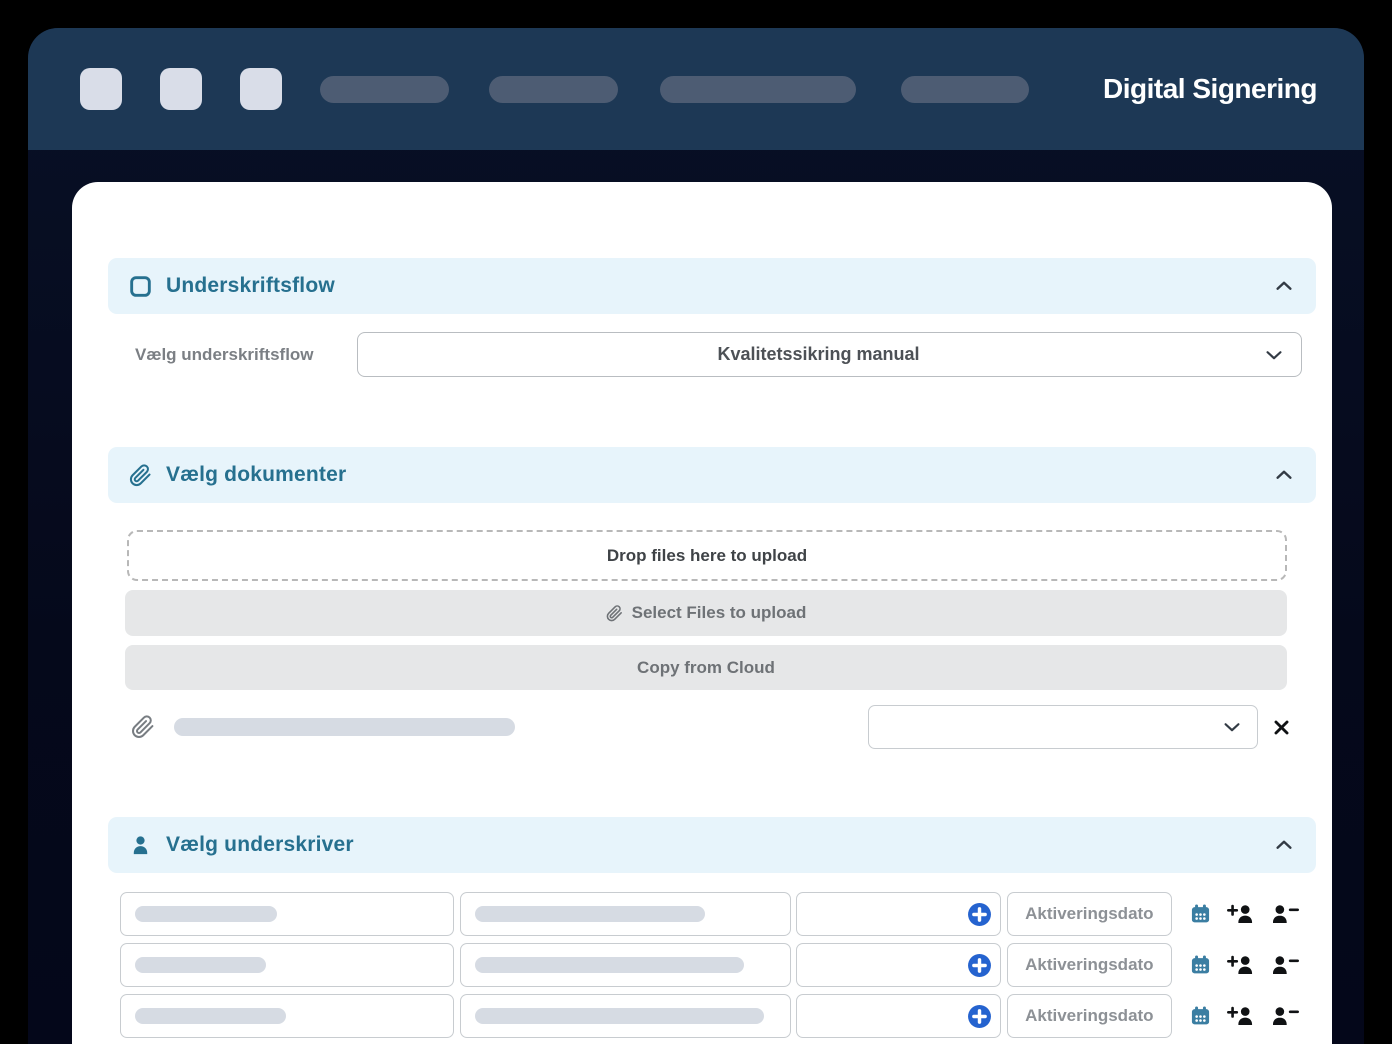  What do you see at coordinates (224, 354) in the screenshot?
I see `flow-select-label: Vælg underskriftsflow` at bounding box center [224, 354].